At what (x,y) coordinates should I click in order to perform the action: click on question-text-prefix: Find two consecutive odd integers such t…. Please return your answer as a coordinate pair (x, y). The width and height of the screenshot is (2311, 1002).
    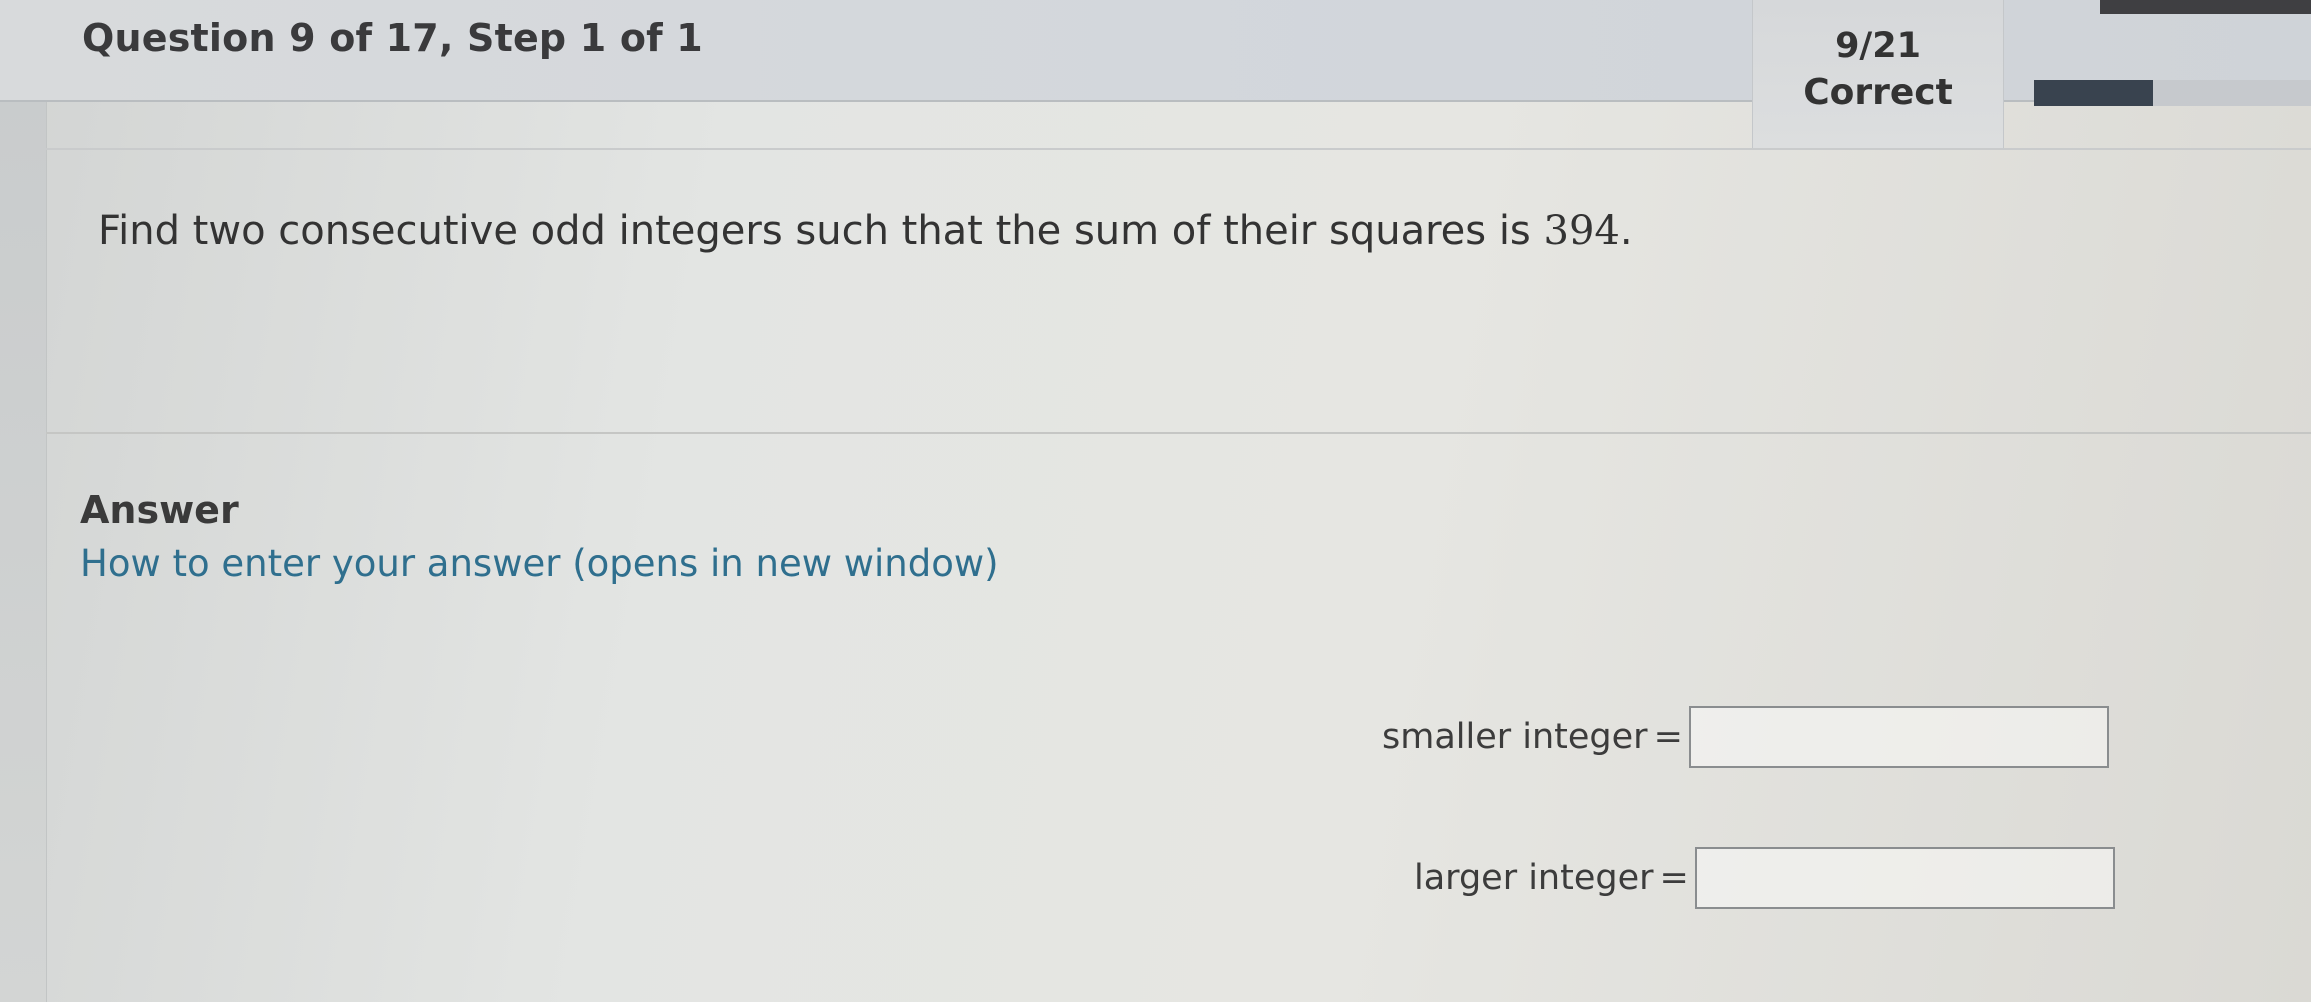
    Looking at the image, I should click on (821, 231).